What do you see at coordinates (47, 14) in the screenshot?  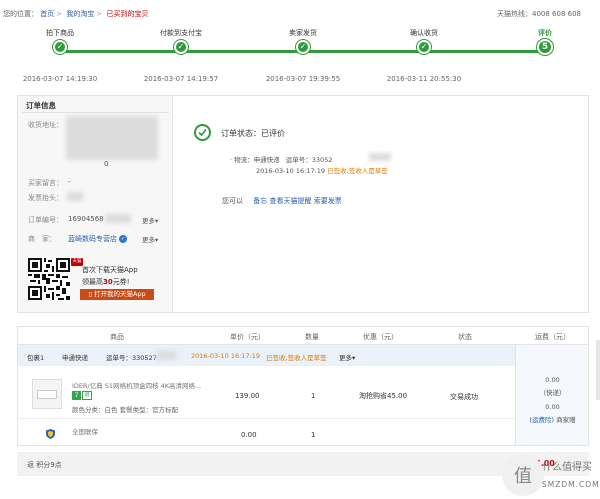 I see `breadcrumb-home-link: 首页` at bounding box center [47, 14].